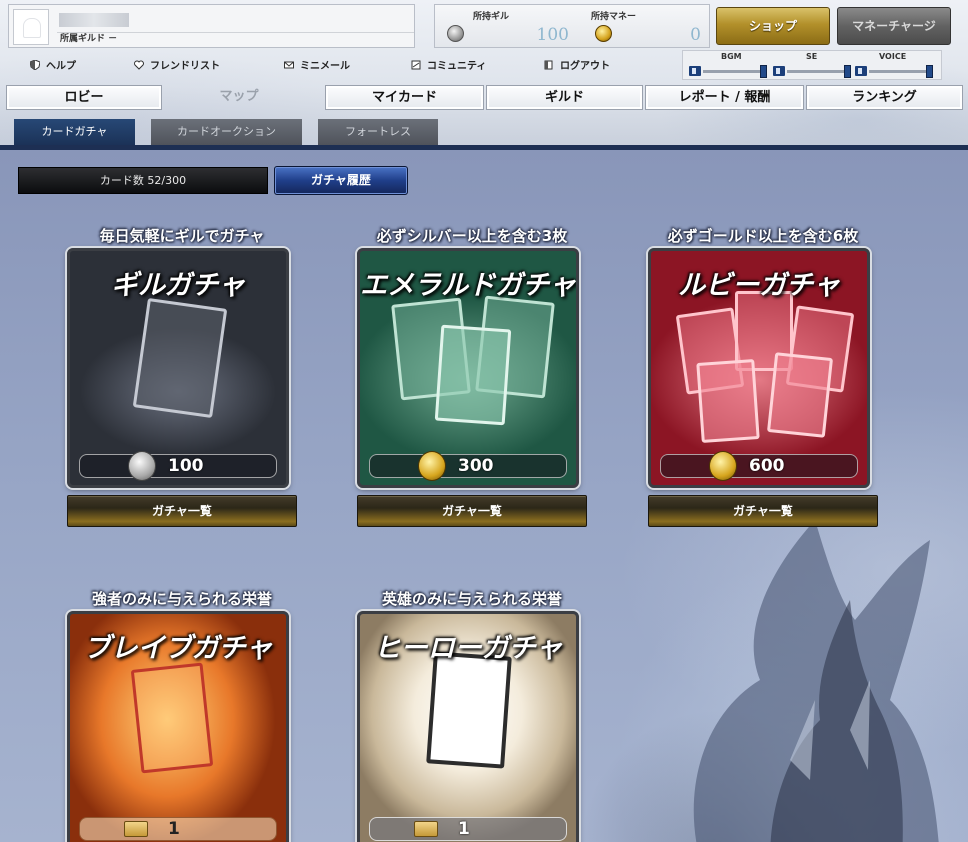 The height and width of the screenshot is (842, 968). What do you see at coordinates (139, 65) in the screenshot?
I see `heart-icon` at bounding box center [139, 65].